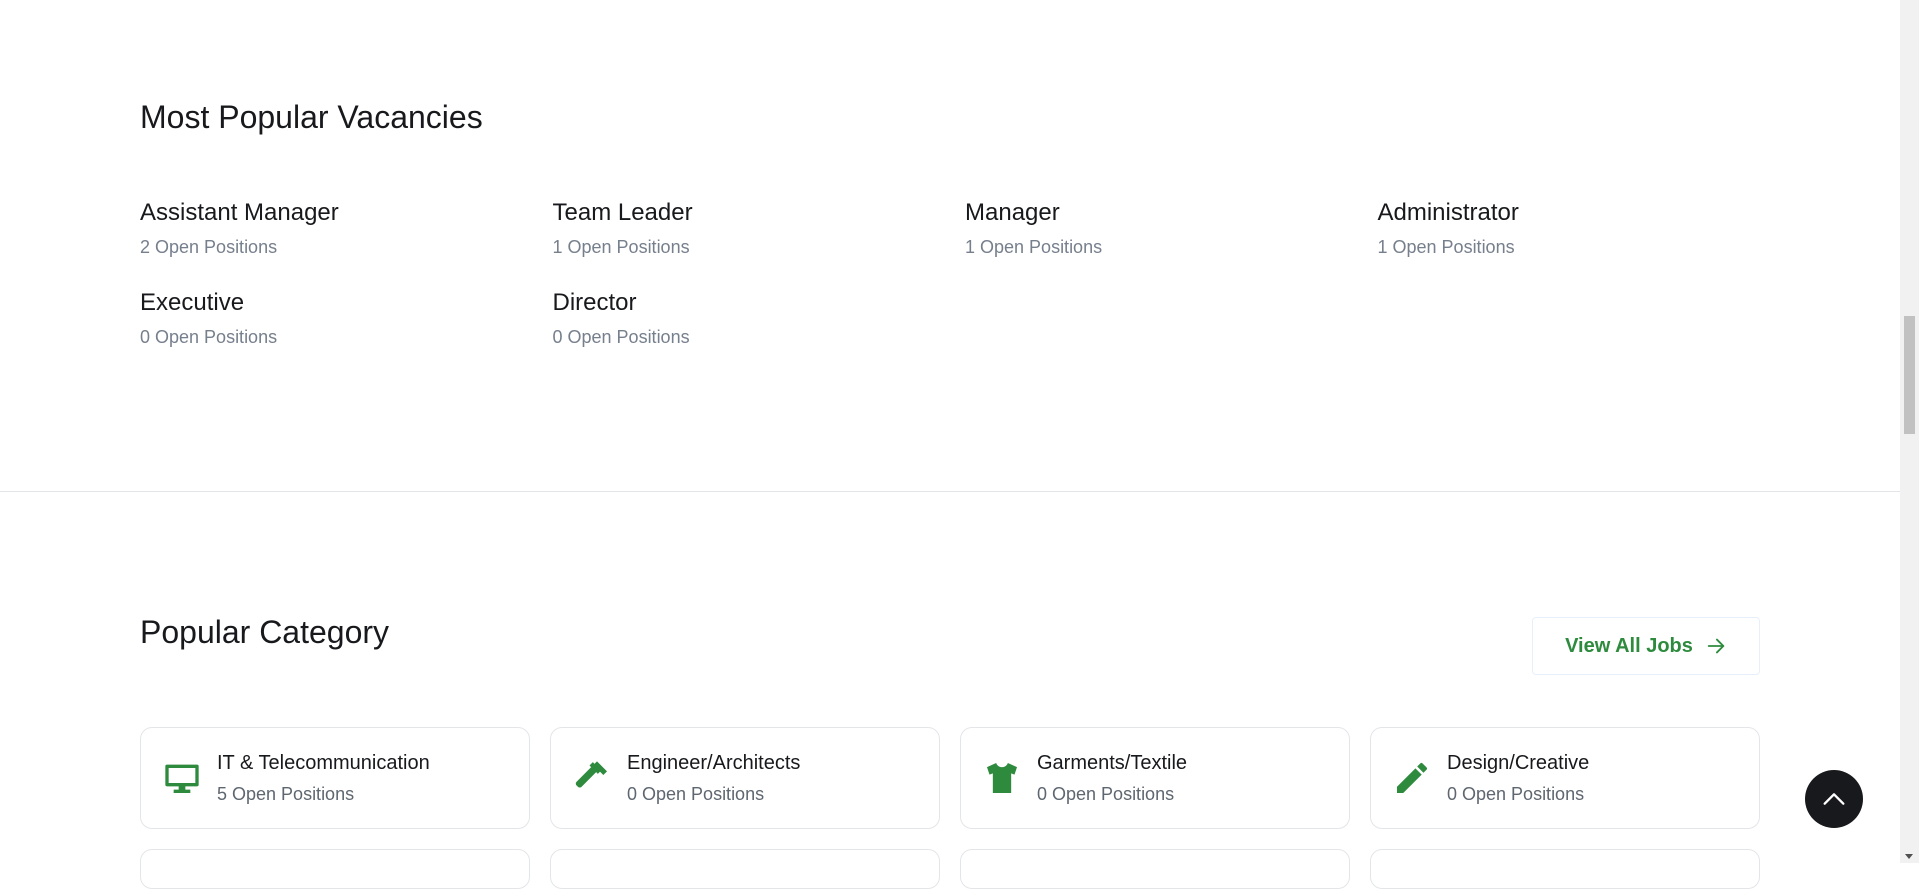 This screenshot has width=1919, height=889. I want to click on vacancy-name: Director, so click(759, 303).